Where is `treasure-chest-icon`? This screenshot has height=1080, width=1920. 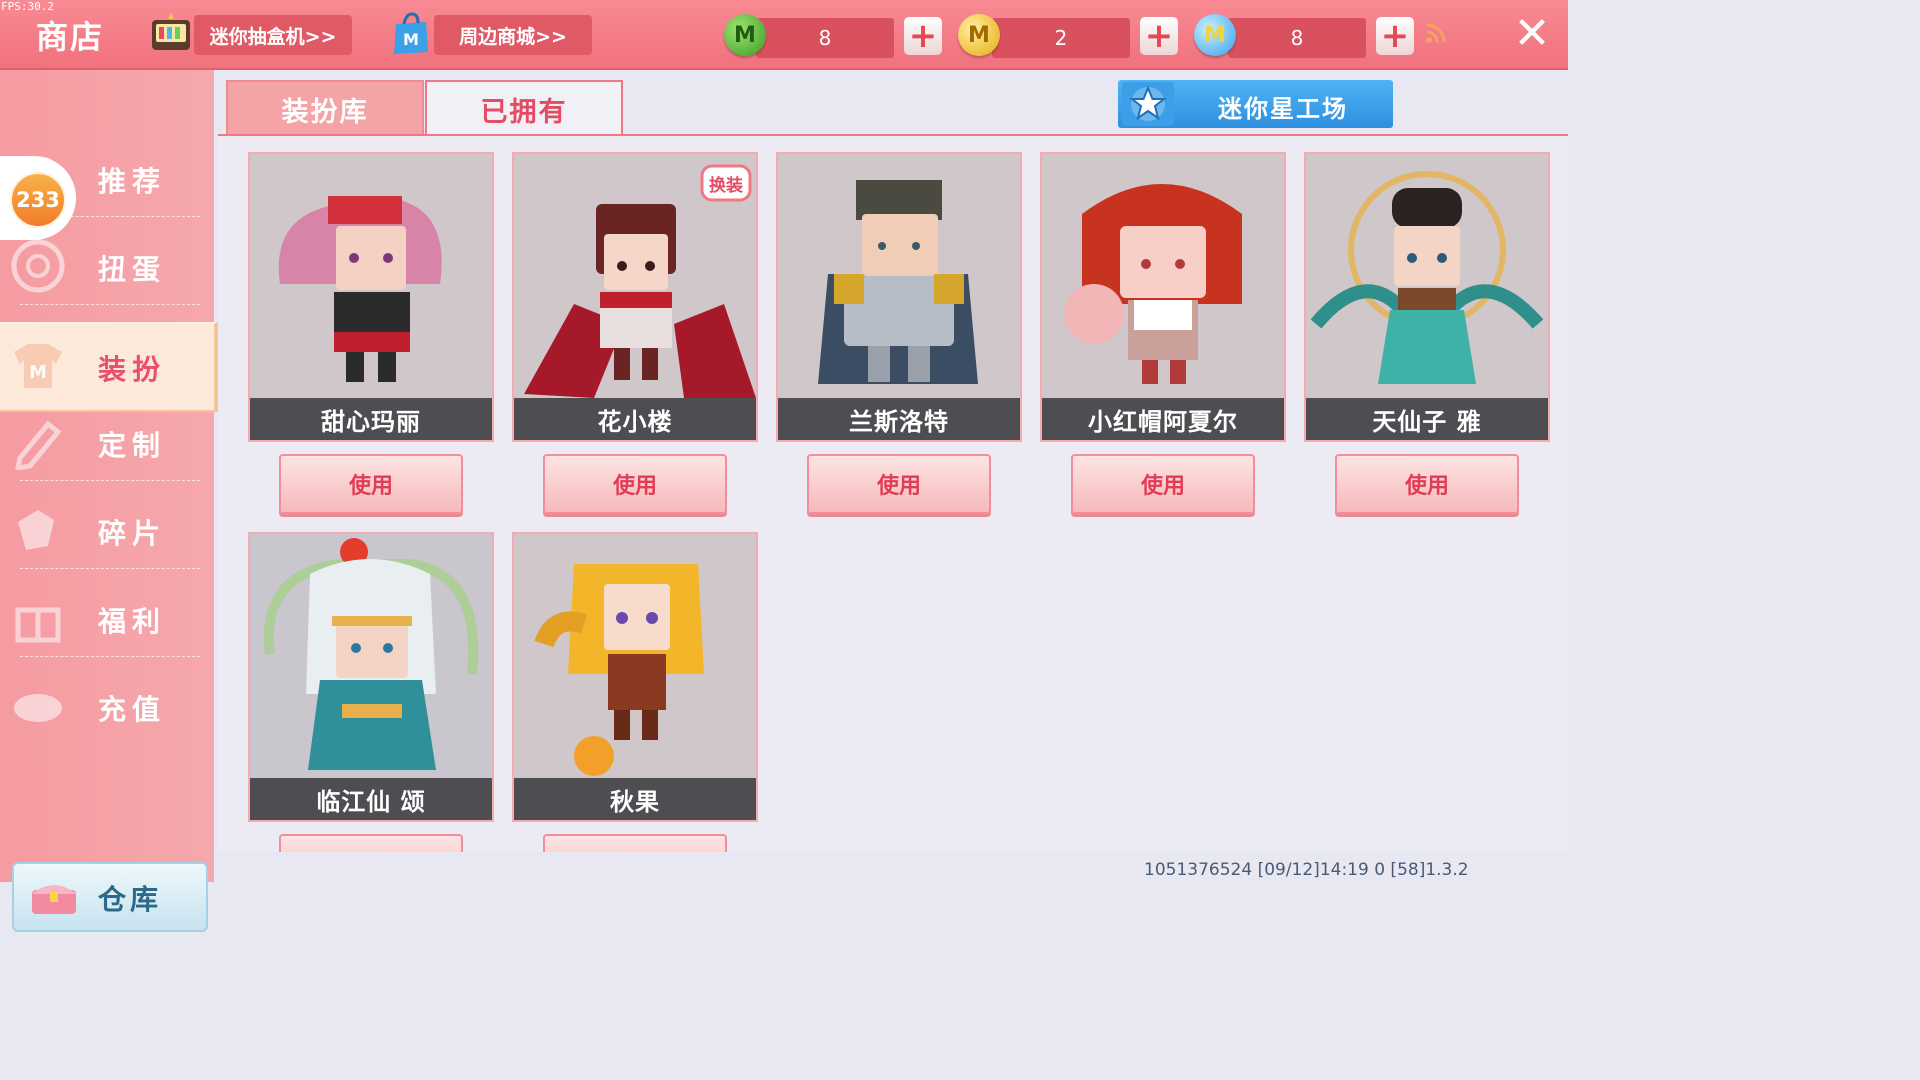
treasure-chest-icon is located at coordinates (54, 899).